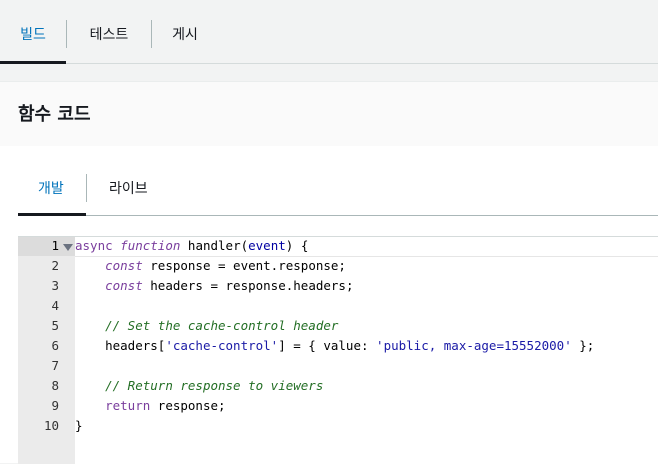 The image size is (658, 464). I want to click on sub-tab-border, so click(338, 215).